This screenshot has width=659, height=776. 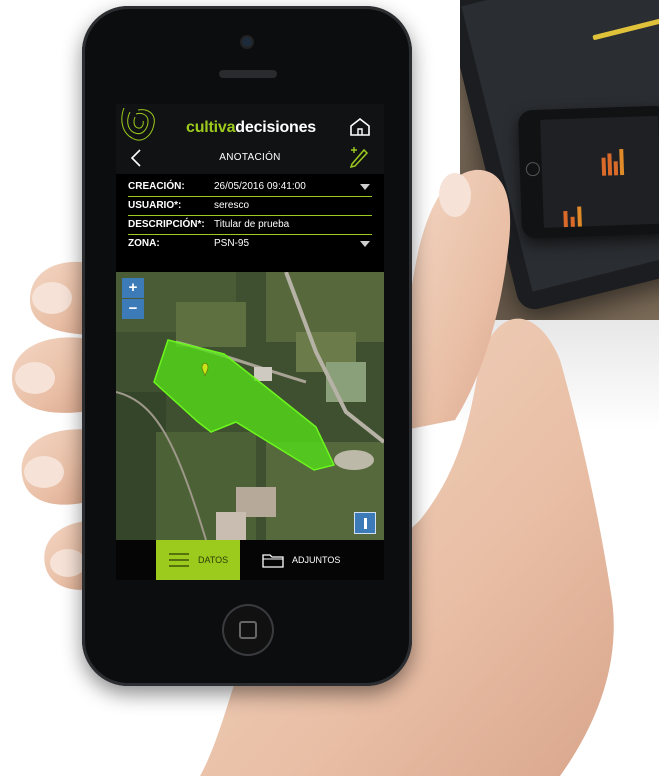 I want to click on tab-adjuntos-label: ADJUNTOS, so click(x=316, y=560).